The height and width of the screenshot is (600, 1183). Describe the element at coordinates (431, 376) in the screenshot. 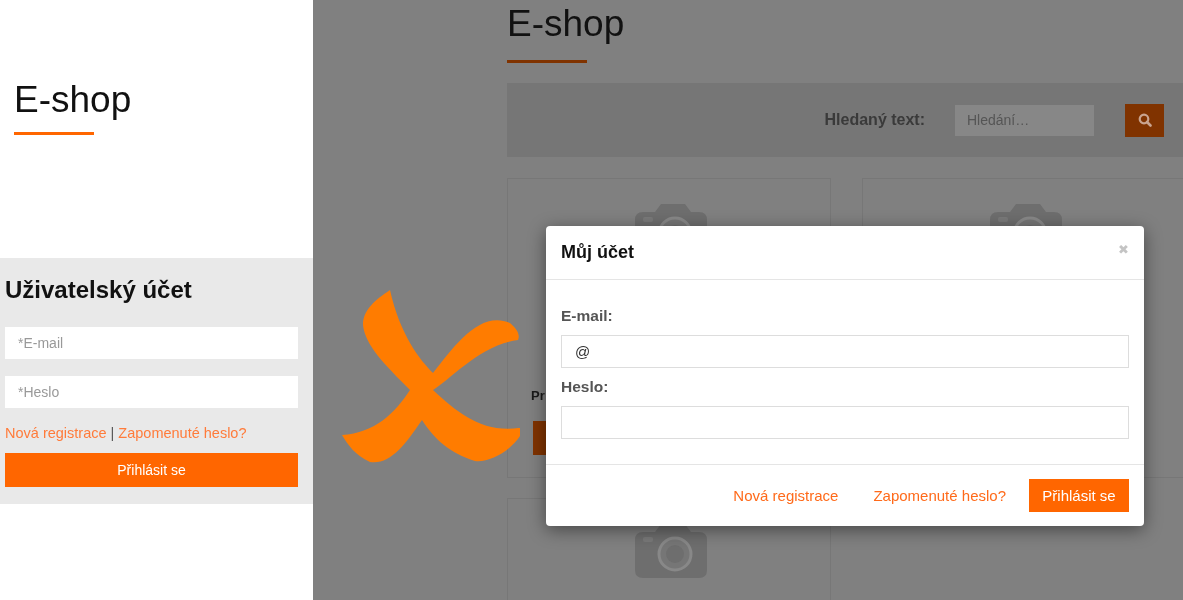

I see `cross-icon` at that location.